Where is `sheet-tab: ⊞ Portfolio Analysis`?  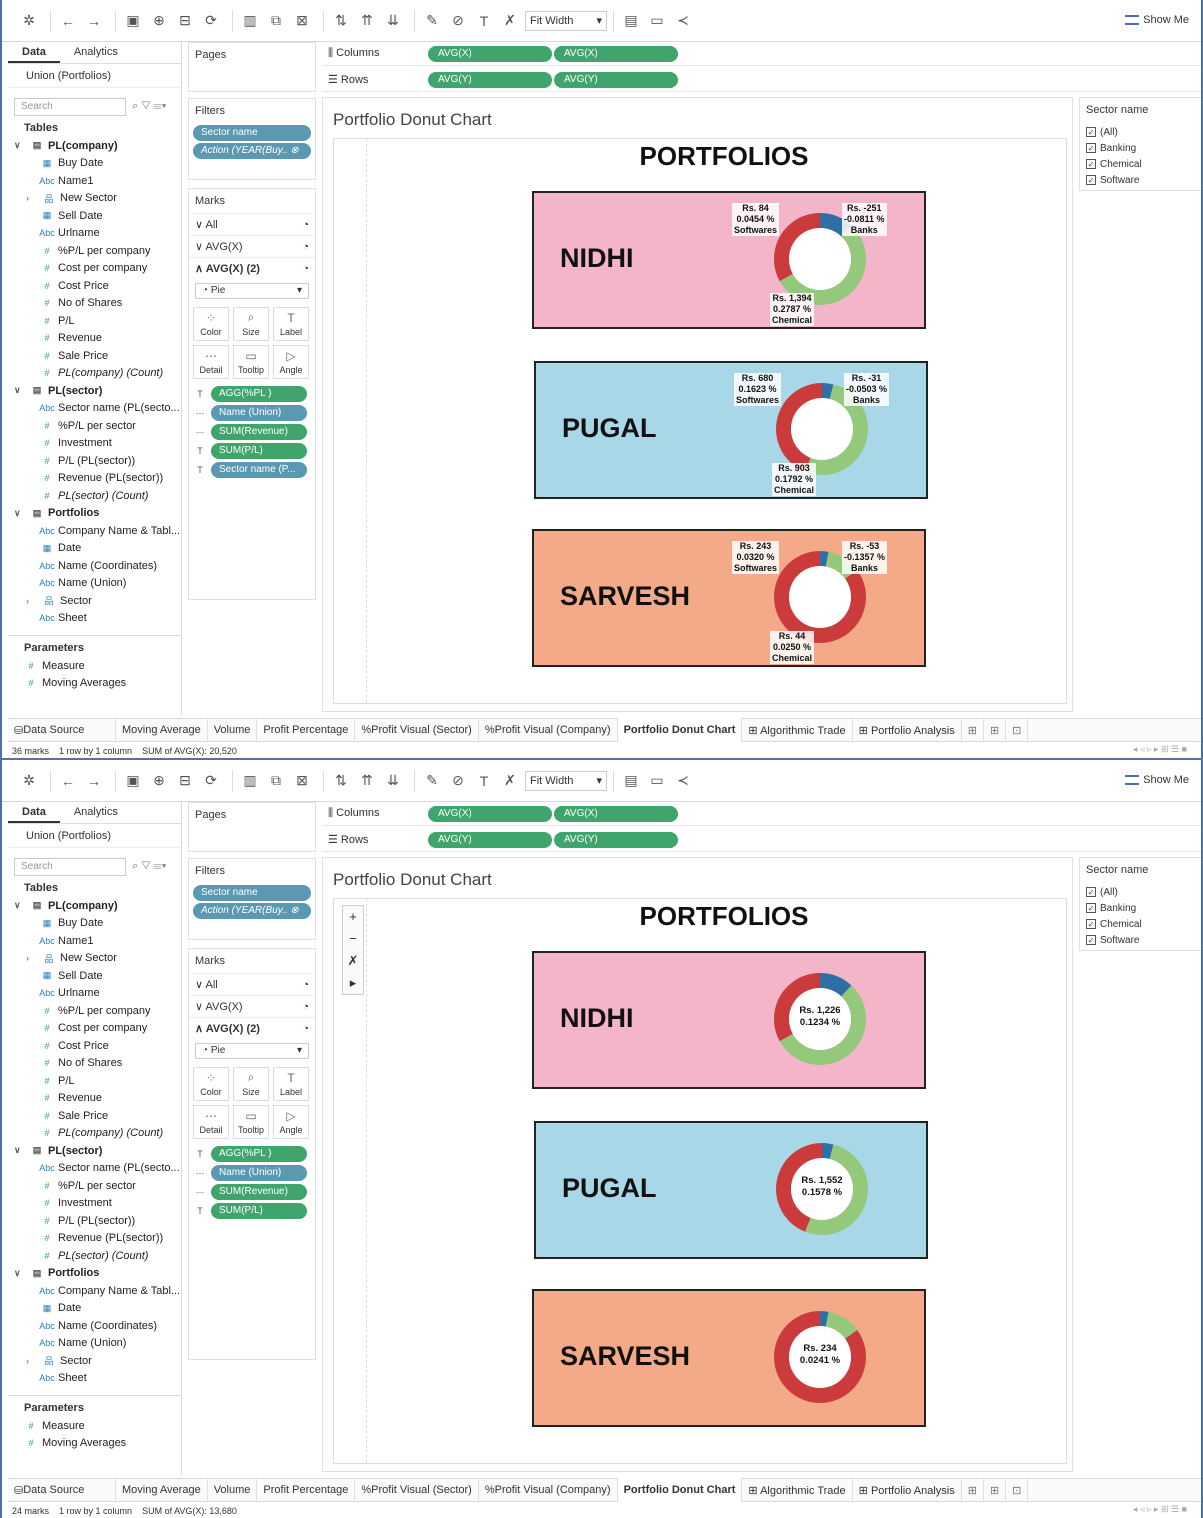
sheet-tab: ⊞ Portfolio Analysis is located at coordinates (907, 1490).